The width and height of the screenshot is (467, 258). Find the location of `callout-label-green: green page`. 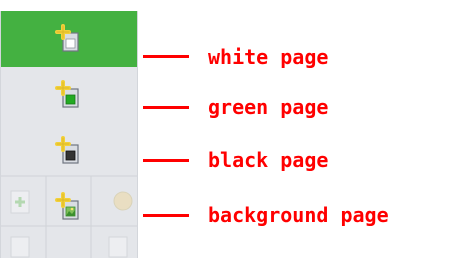

callout-label-green: green page is located at coordinates (268, 107).